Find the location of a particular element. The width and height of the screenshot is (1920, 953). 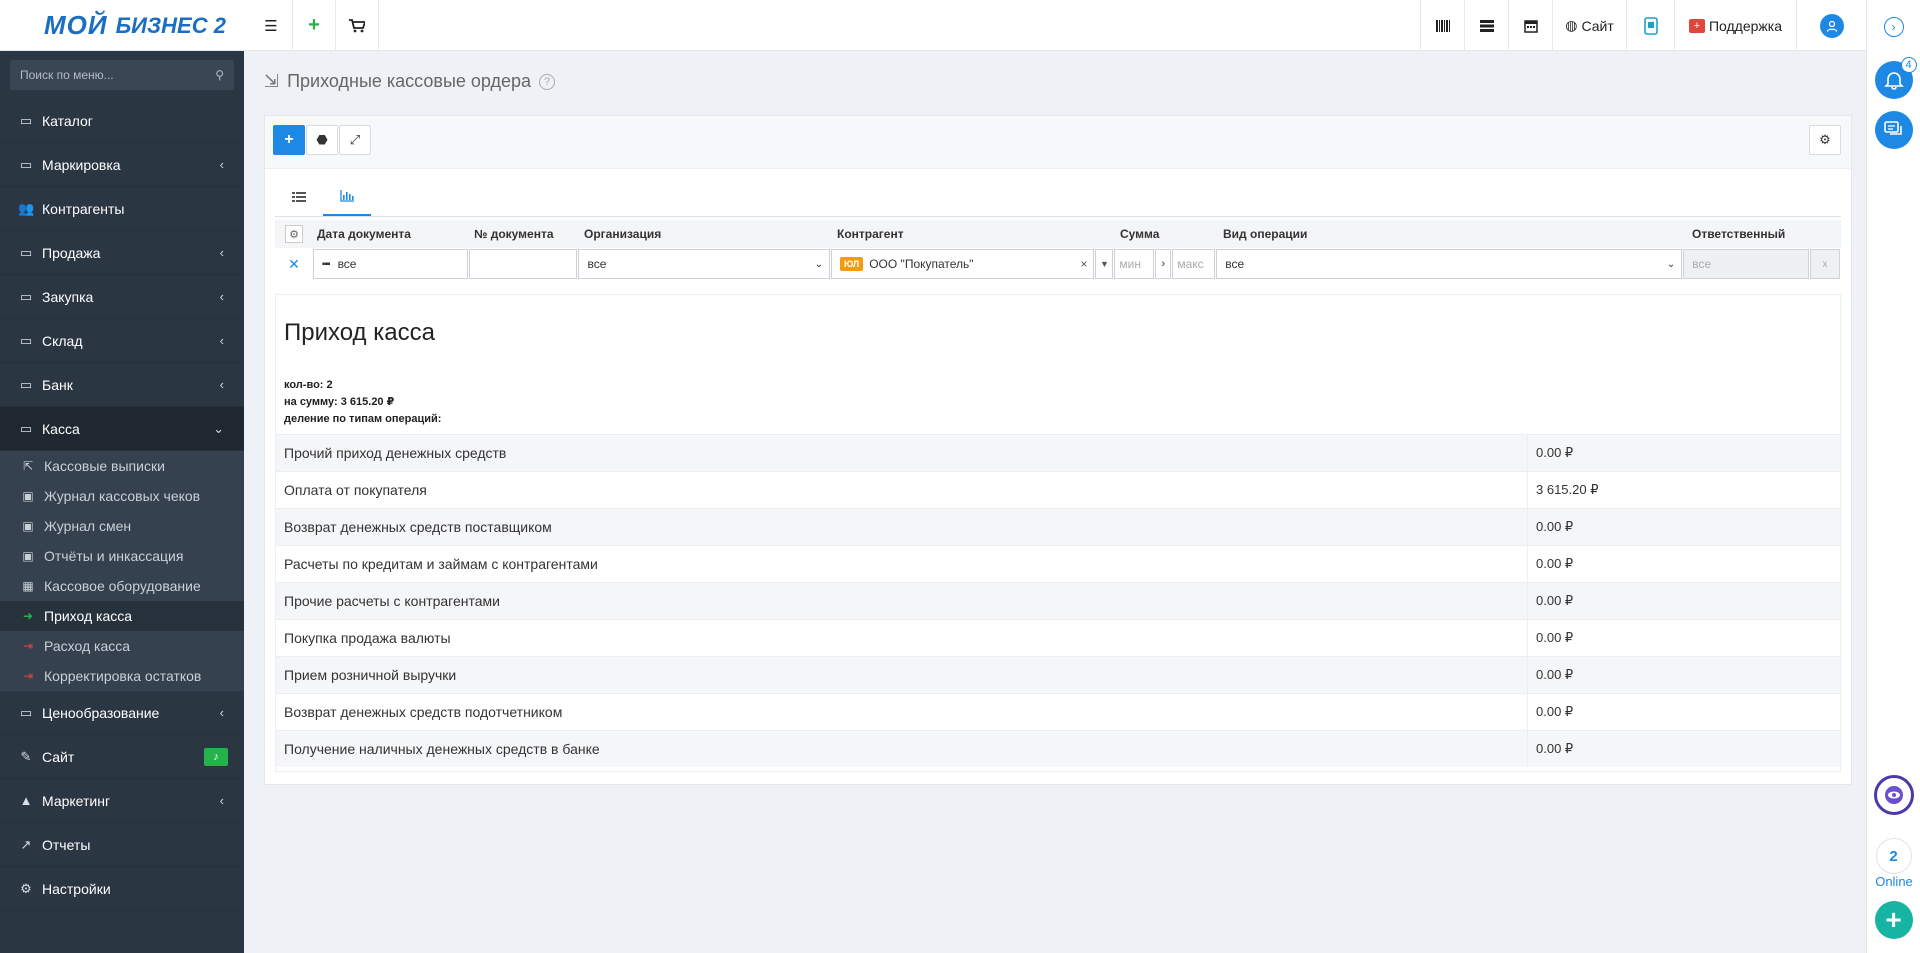

site-button: ◍ Сайт is located at coordinates (1589, 25).